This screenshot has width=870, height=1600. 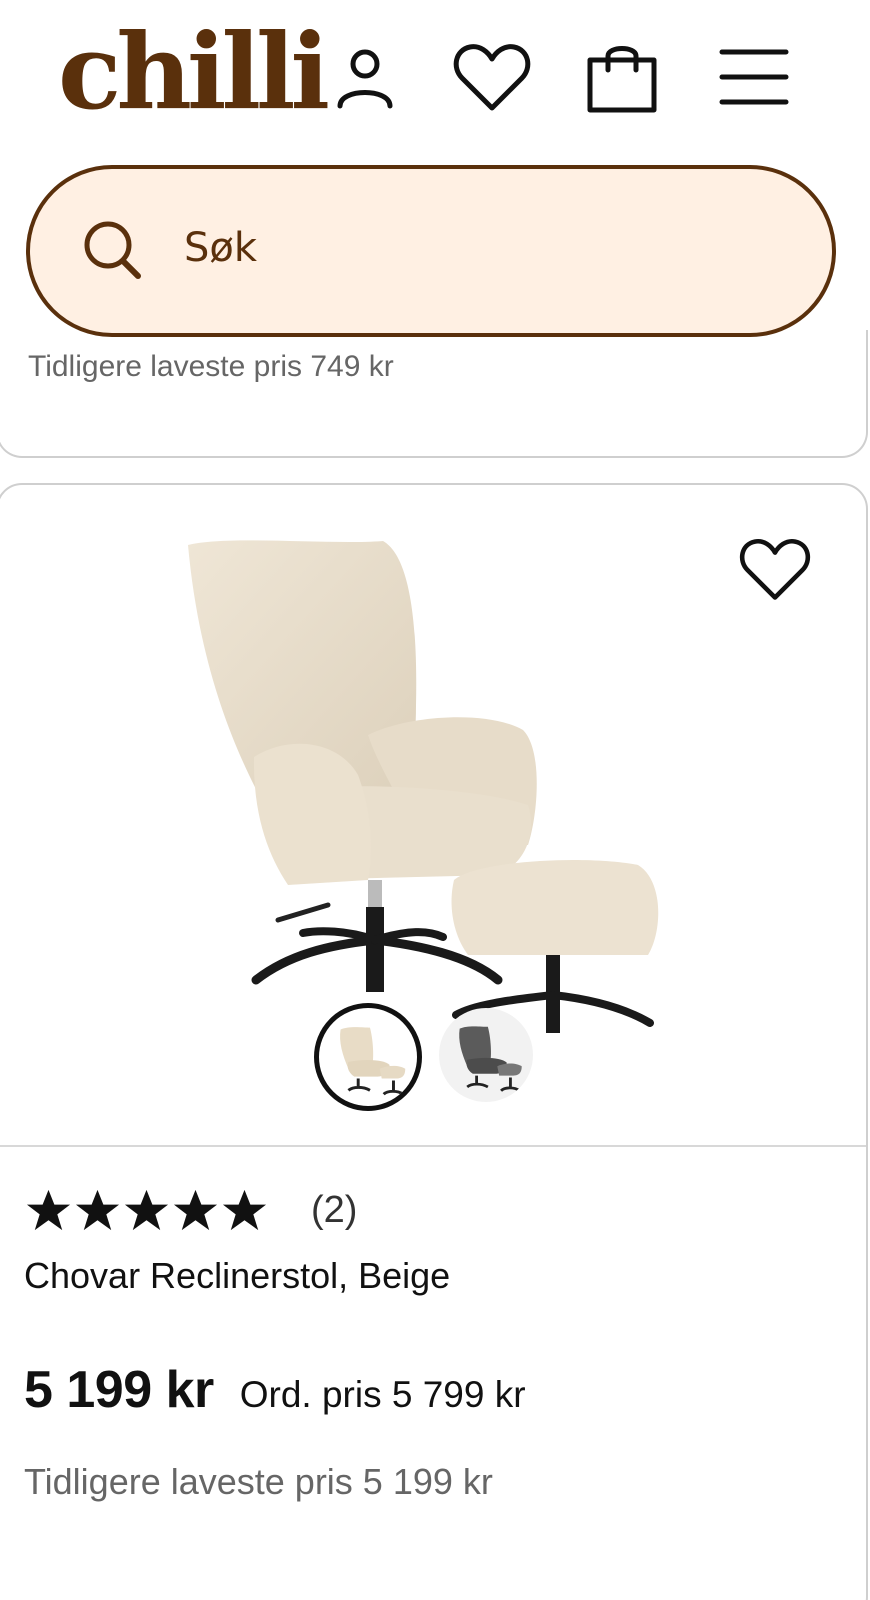 I want to click on menu-icon, so click(x=754, y=77).